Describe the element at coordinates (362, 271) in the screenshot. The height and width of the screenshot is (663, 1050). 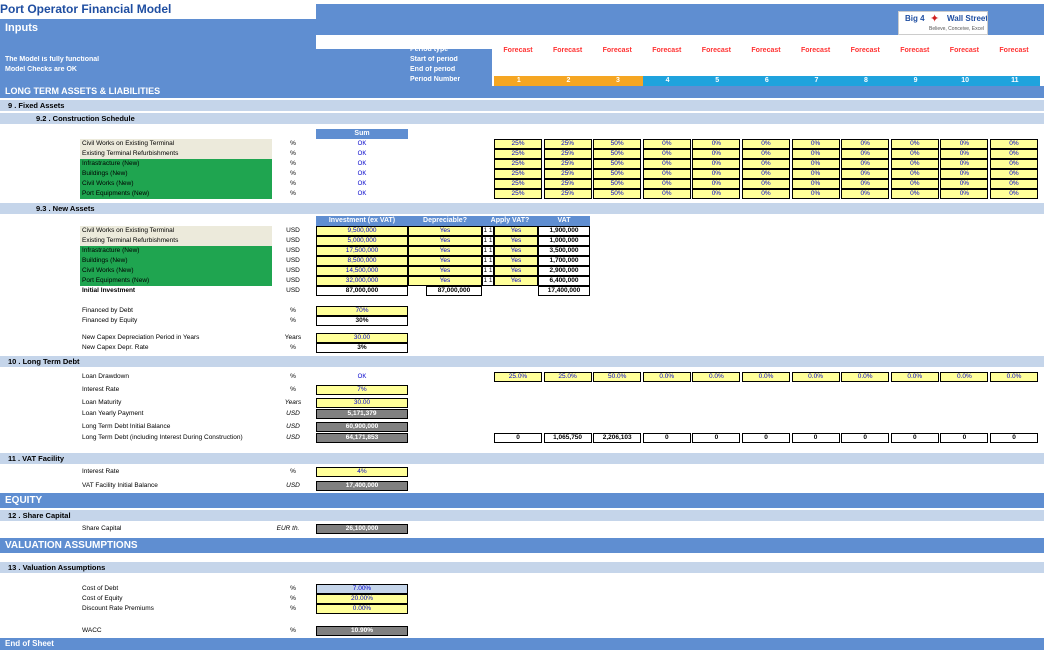
I see `asset-investment-input: 14,500,000` at that location.